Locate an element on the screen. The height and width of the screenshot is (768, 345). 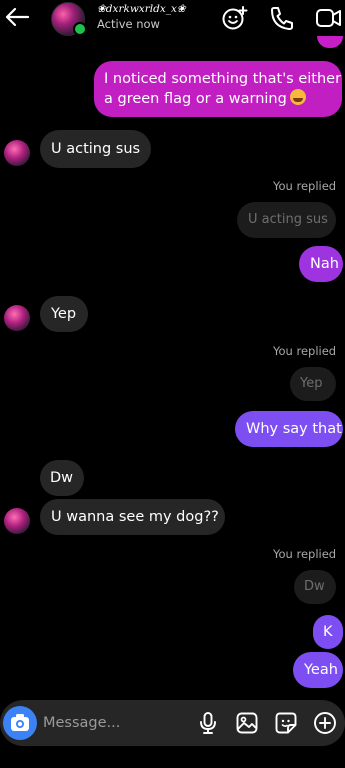
message-bubble-incoming: Yep is located at coordinates (64, 314).